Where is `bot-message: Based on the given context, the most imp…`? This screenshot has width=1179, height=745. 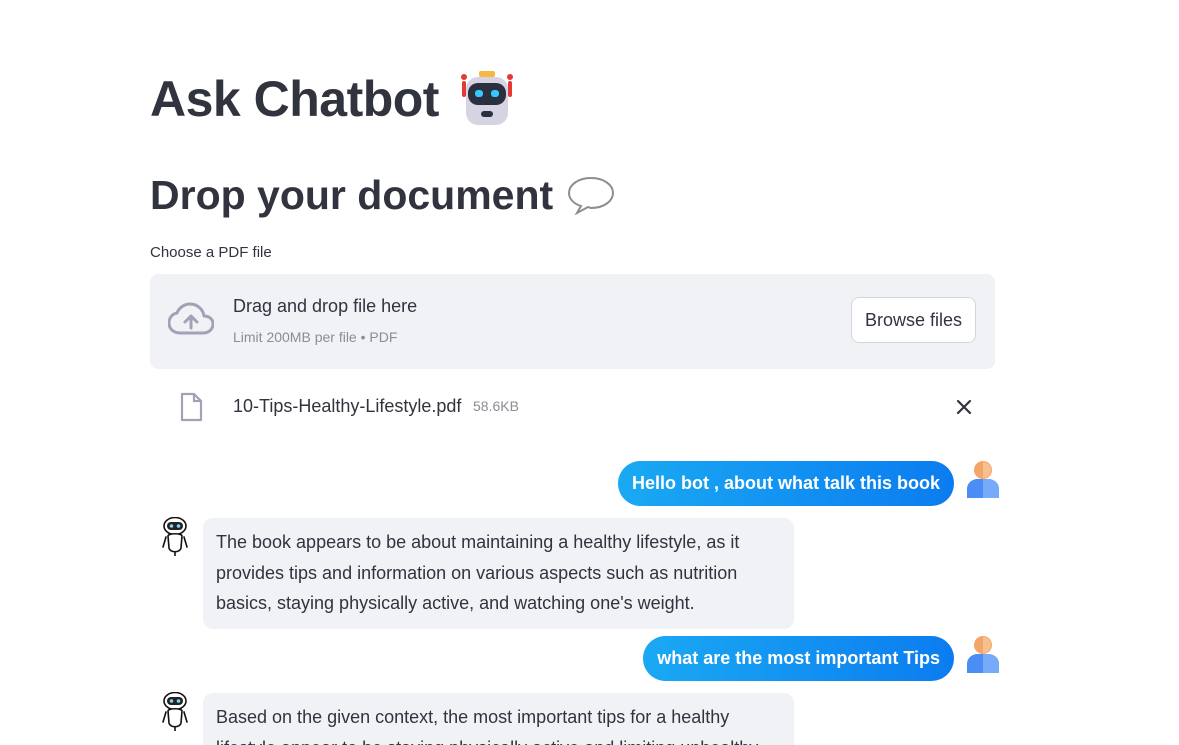
bot-message: Based on the given context, the most imp… is located at coordinates (498, 719).